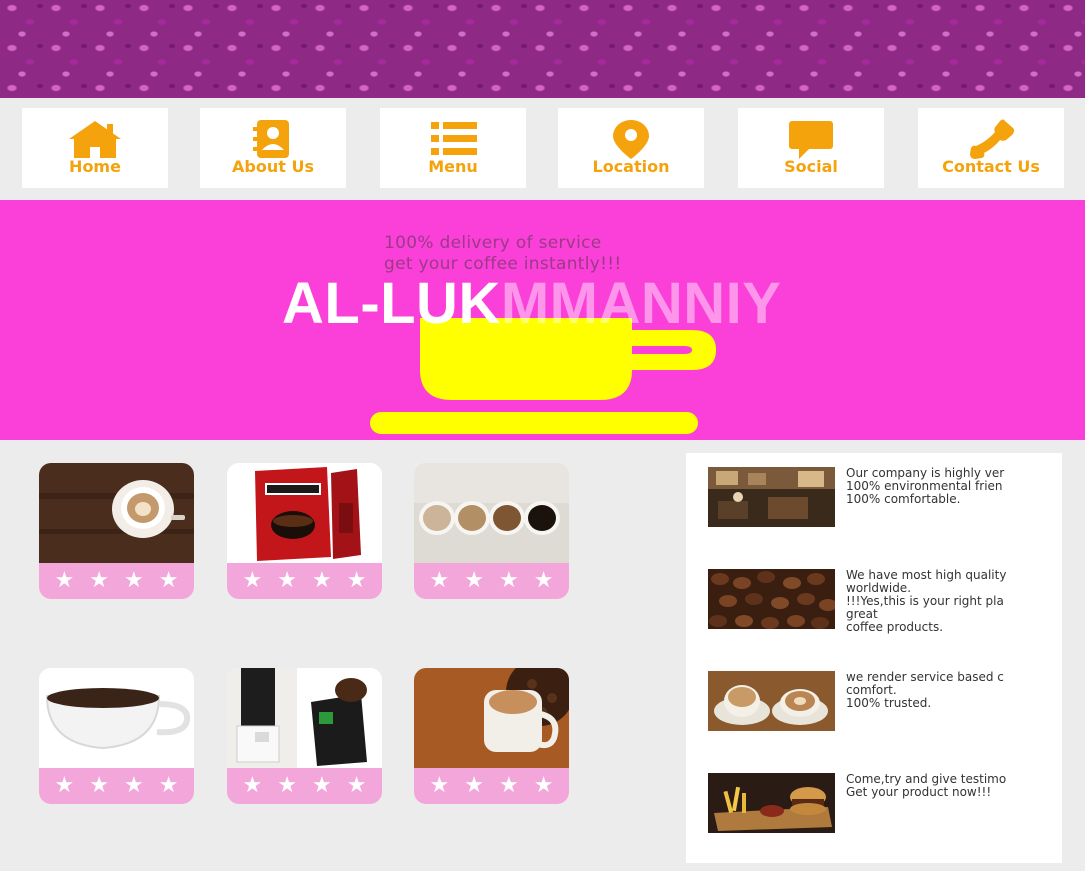  I want to click on nav-about-us: About Us, so click(273, 148).